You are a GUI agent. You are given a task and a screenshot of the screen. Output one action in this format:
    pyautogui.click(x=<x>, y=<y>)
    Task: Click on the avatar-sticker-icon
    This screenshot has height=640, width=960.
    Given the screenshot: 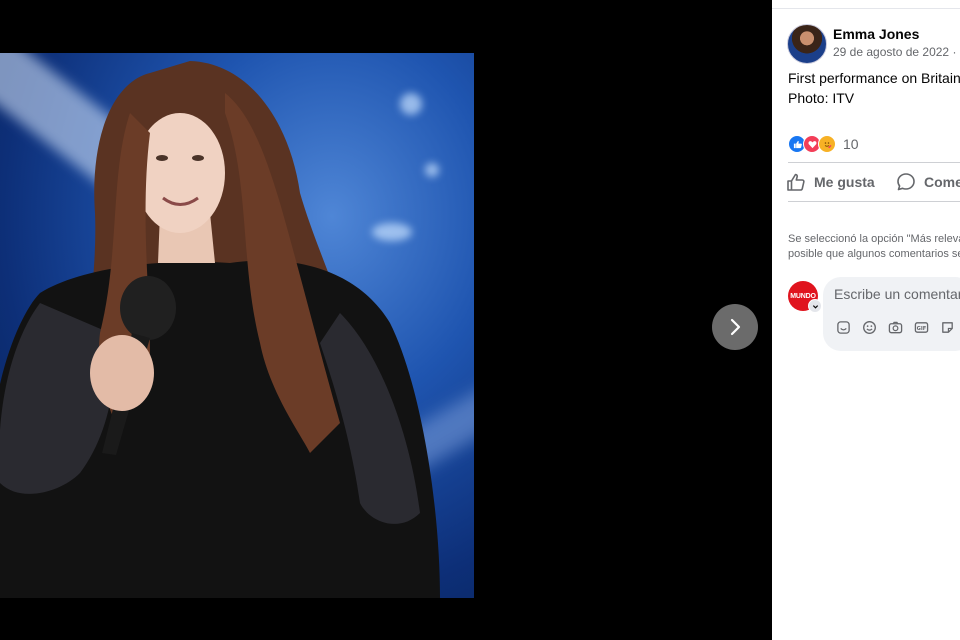 What is the action you would take?
    pyautogui.click(x=947, y=327)
    